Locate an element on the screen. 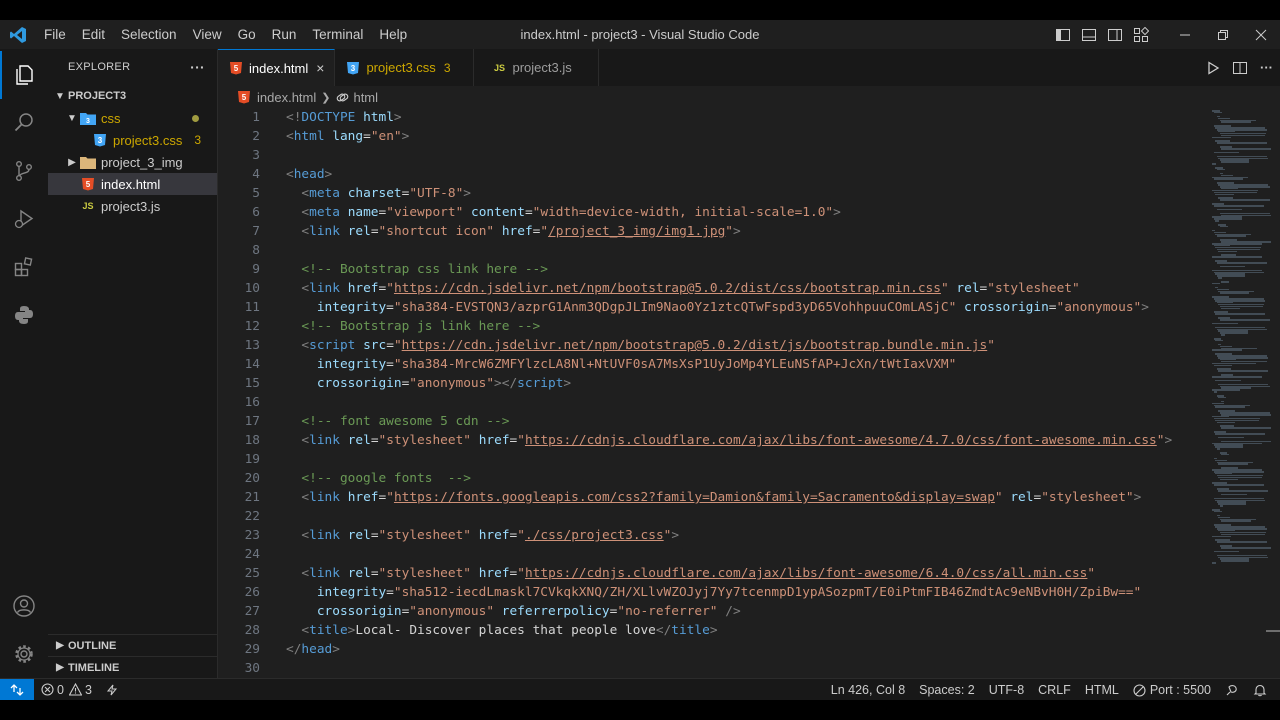 This screenshot has width=1280, height=720. close-tab-icon: × is located at coordinates (320, 68).